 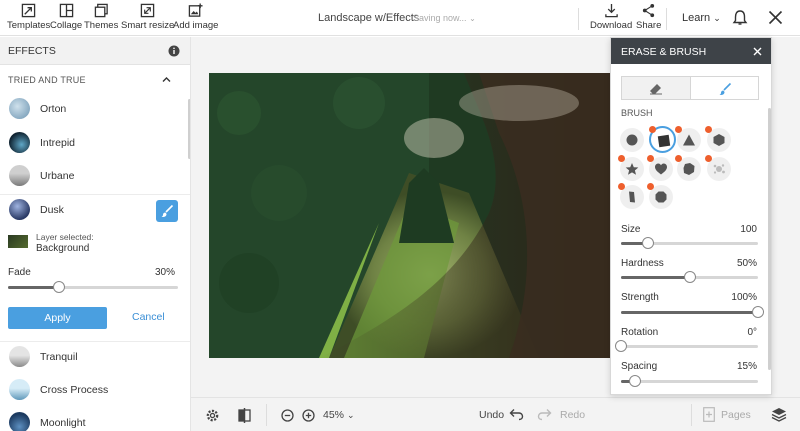 I want to click on collage-button: Collage, so click(x=66, y=17).